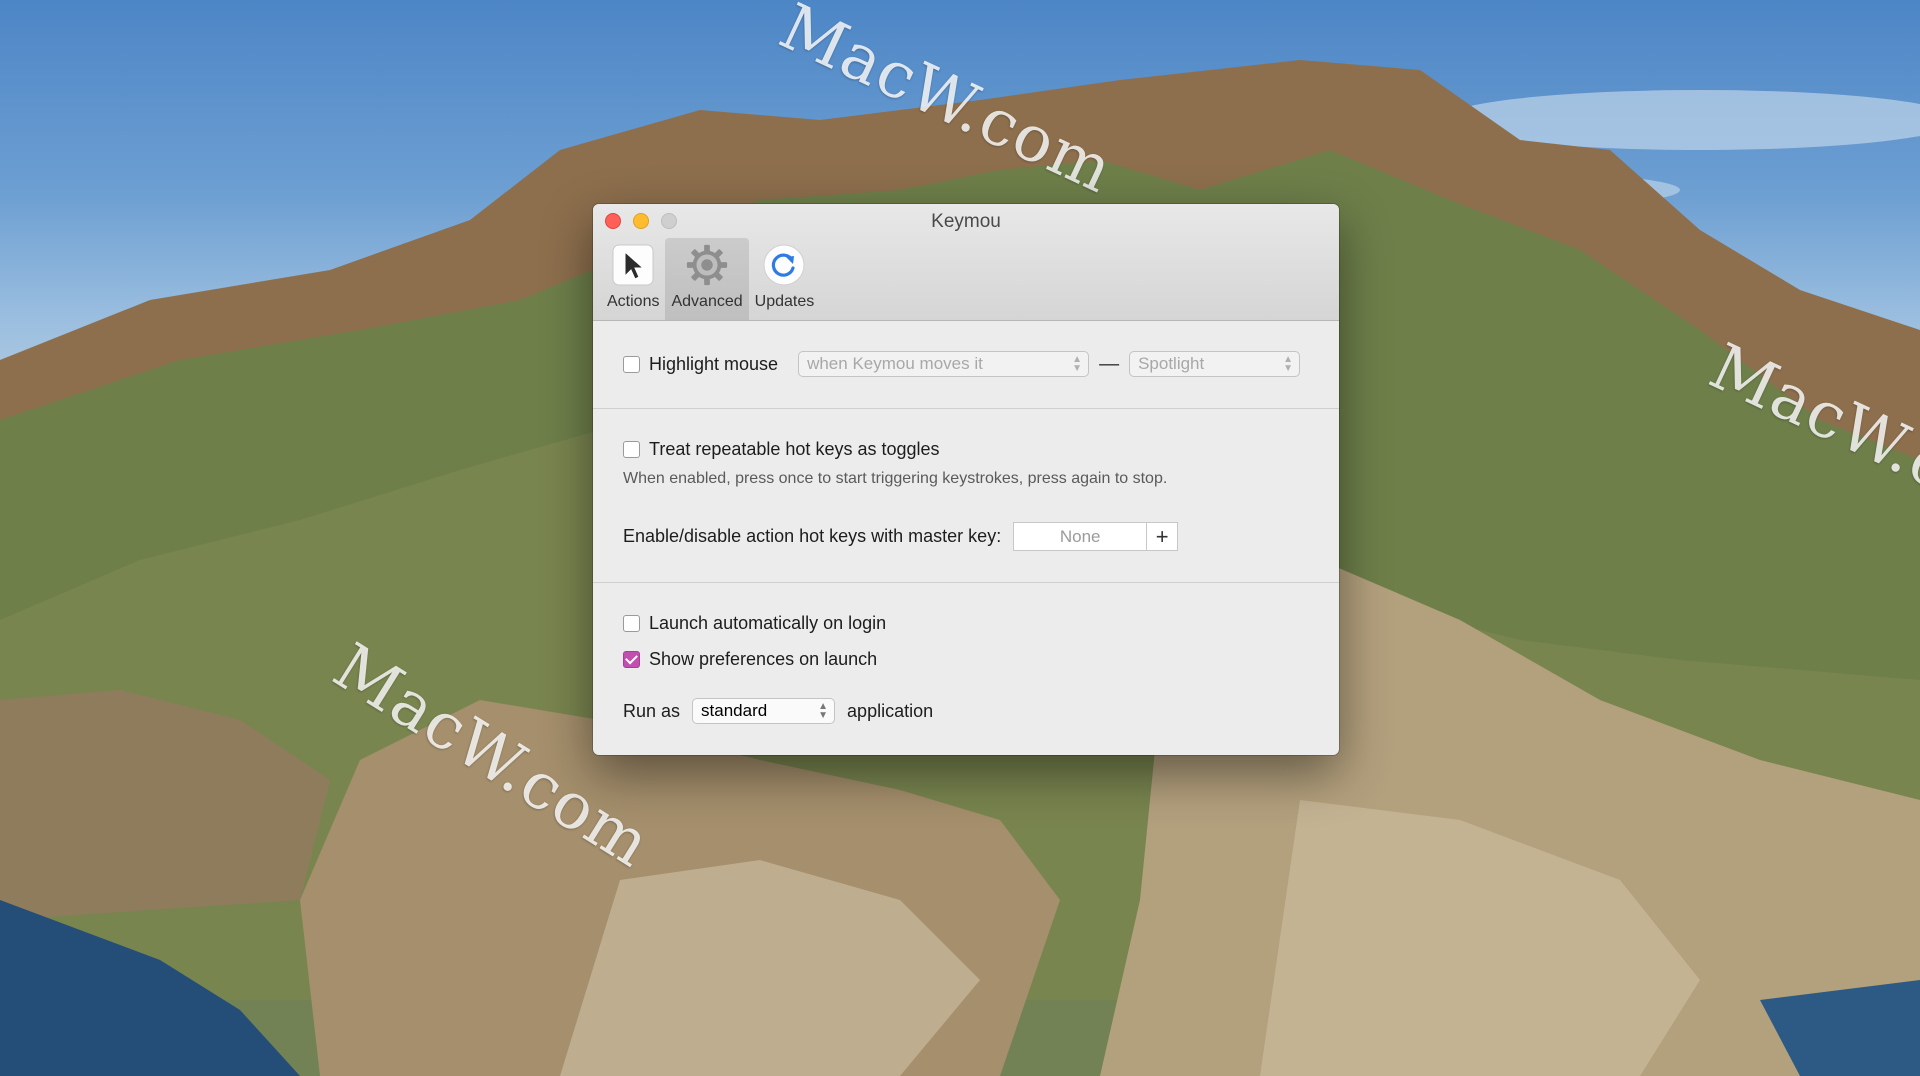  I want to click on tab-actions: Actions, so click(633, 279).